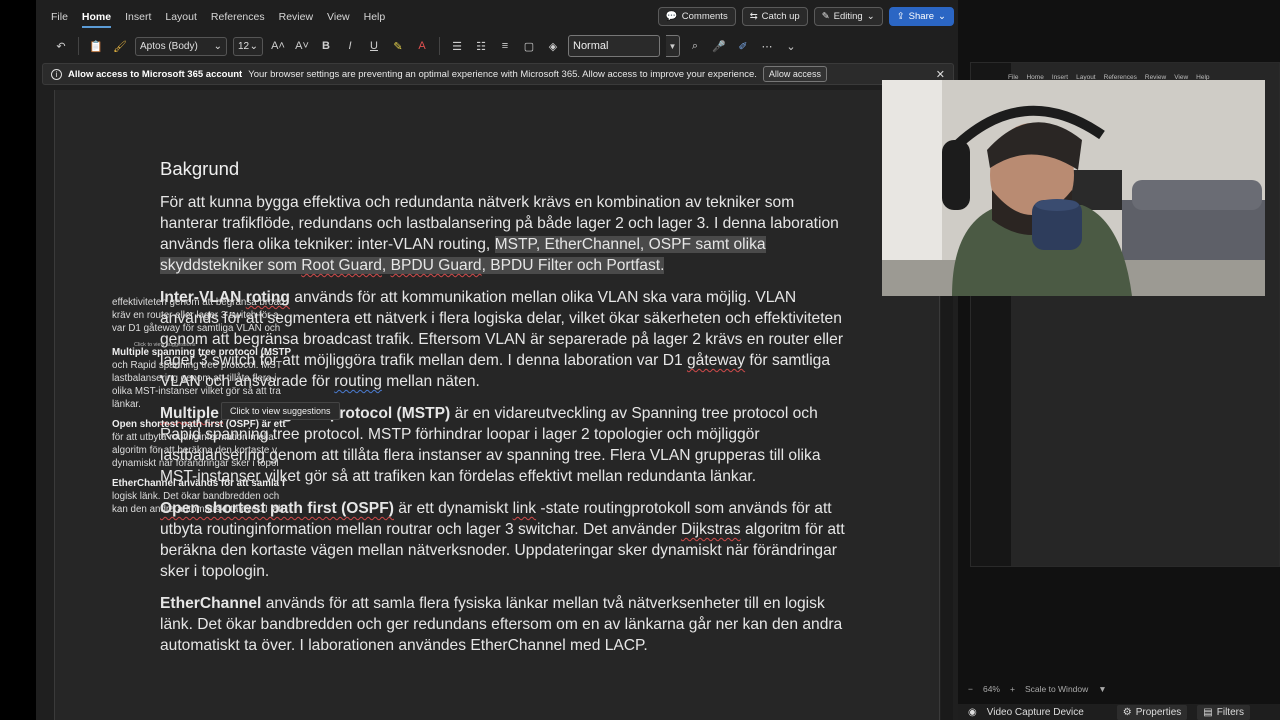  What do you see at coordinates (200, 168) in the screenshot?
I see `section-heading: Bakgrund` at bounding box center [200, 168].